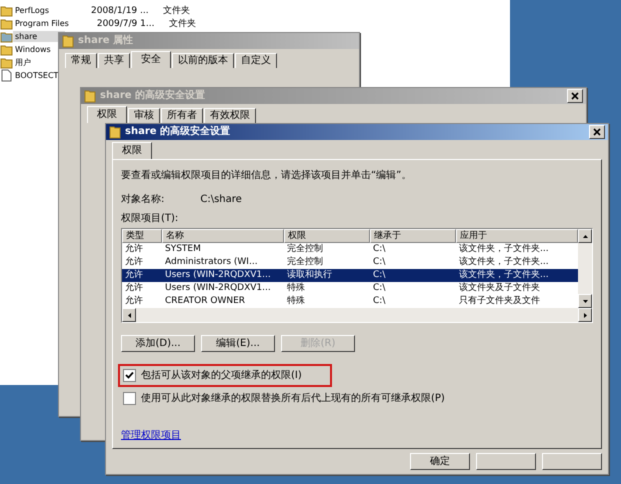  Describe the element at coordinates (42, 23) in the screenshot. I see `file-name: Program Files` at that location.